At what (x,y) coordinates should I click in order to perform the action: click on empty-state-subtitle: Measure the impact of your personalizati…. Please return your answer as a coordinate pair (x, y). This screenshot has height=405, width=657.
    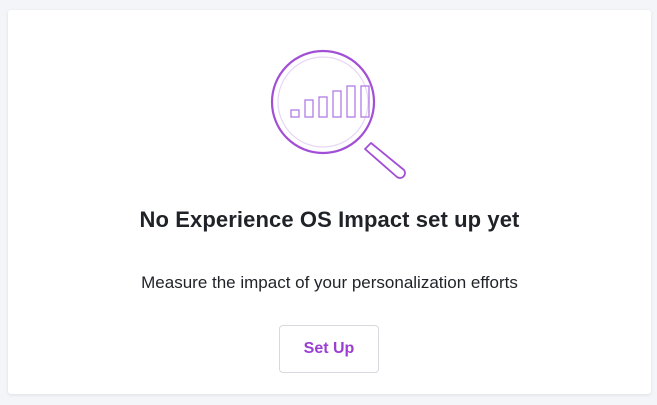
    Looking at the image, I should click on (329, 282).